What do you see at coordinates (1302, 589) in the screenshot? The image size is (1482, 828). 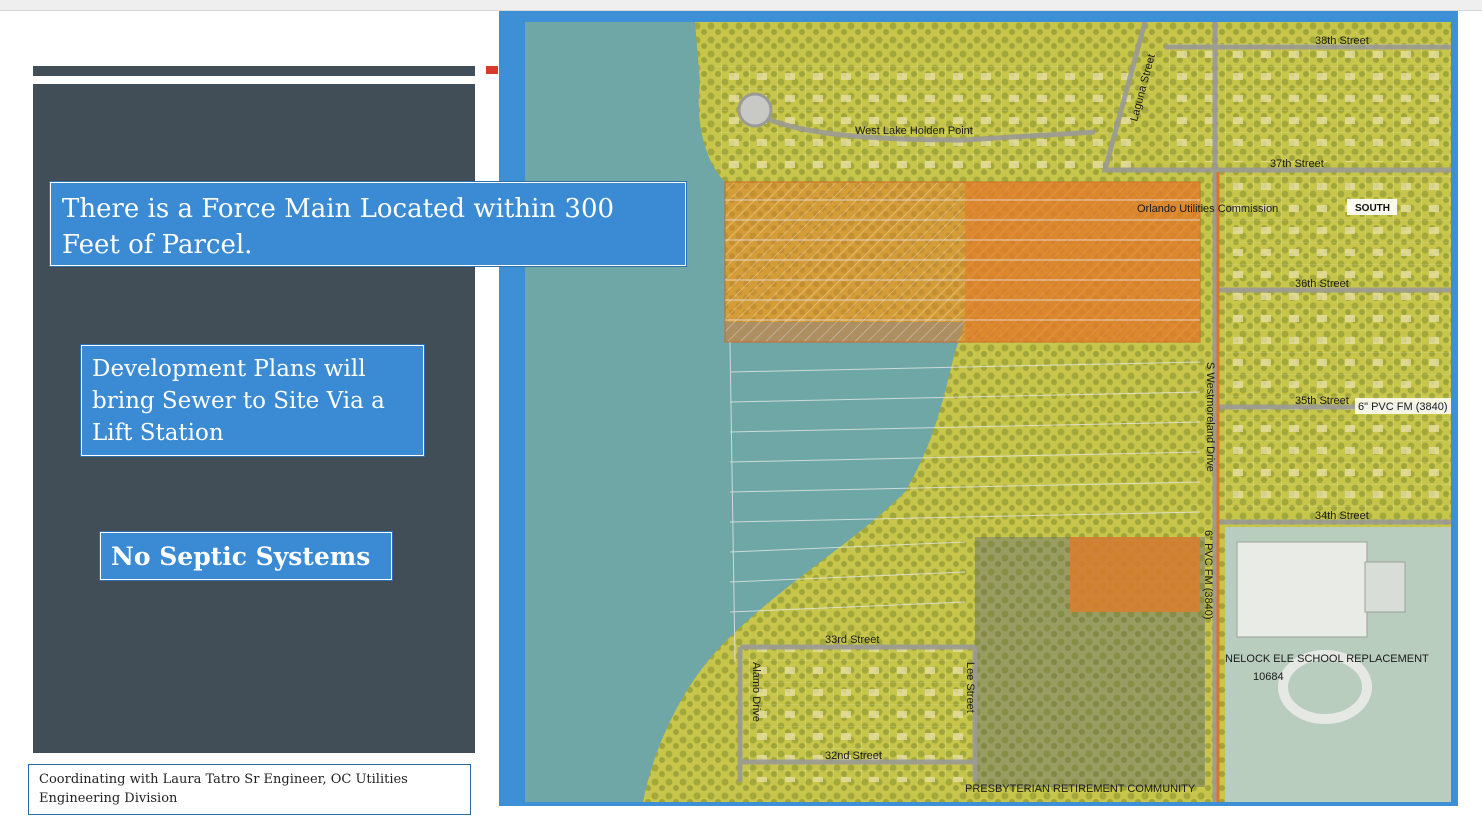 I see `school-building` at bounding box center [1302, 589].